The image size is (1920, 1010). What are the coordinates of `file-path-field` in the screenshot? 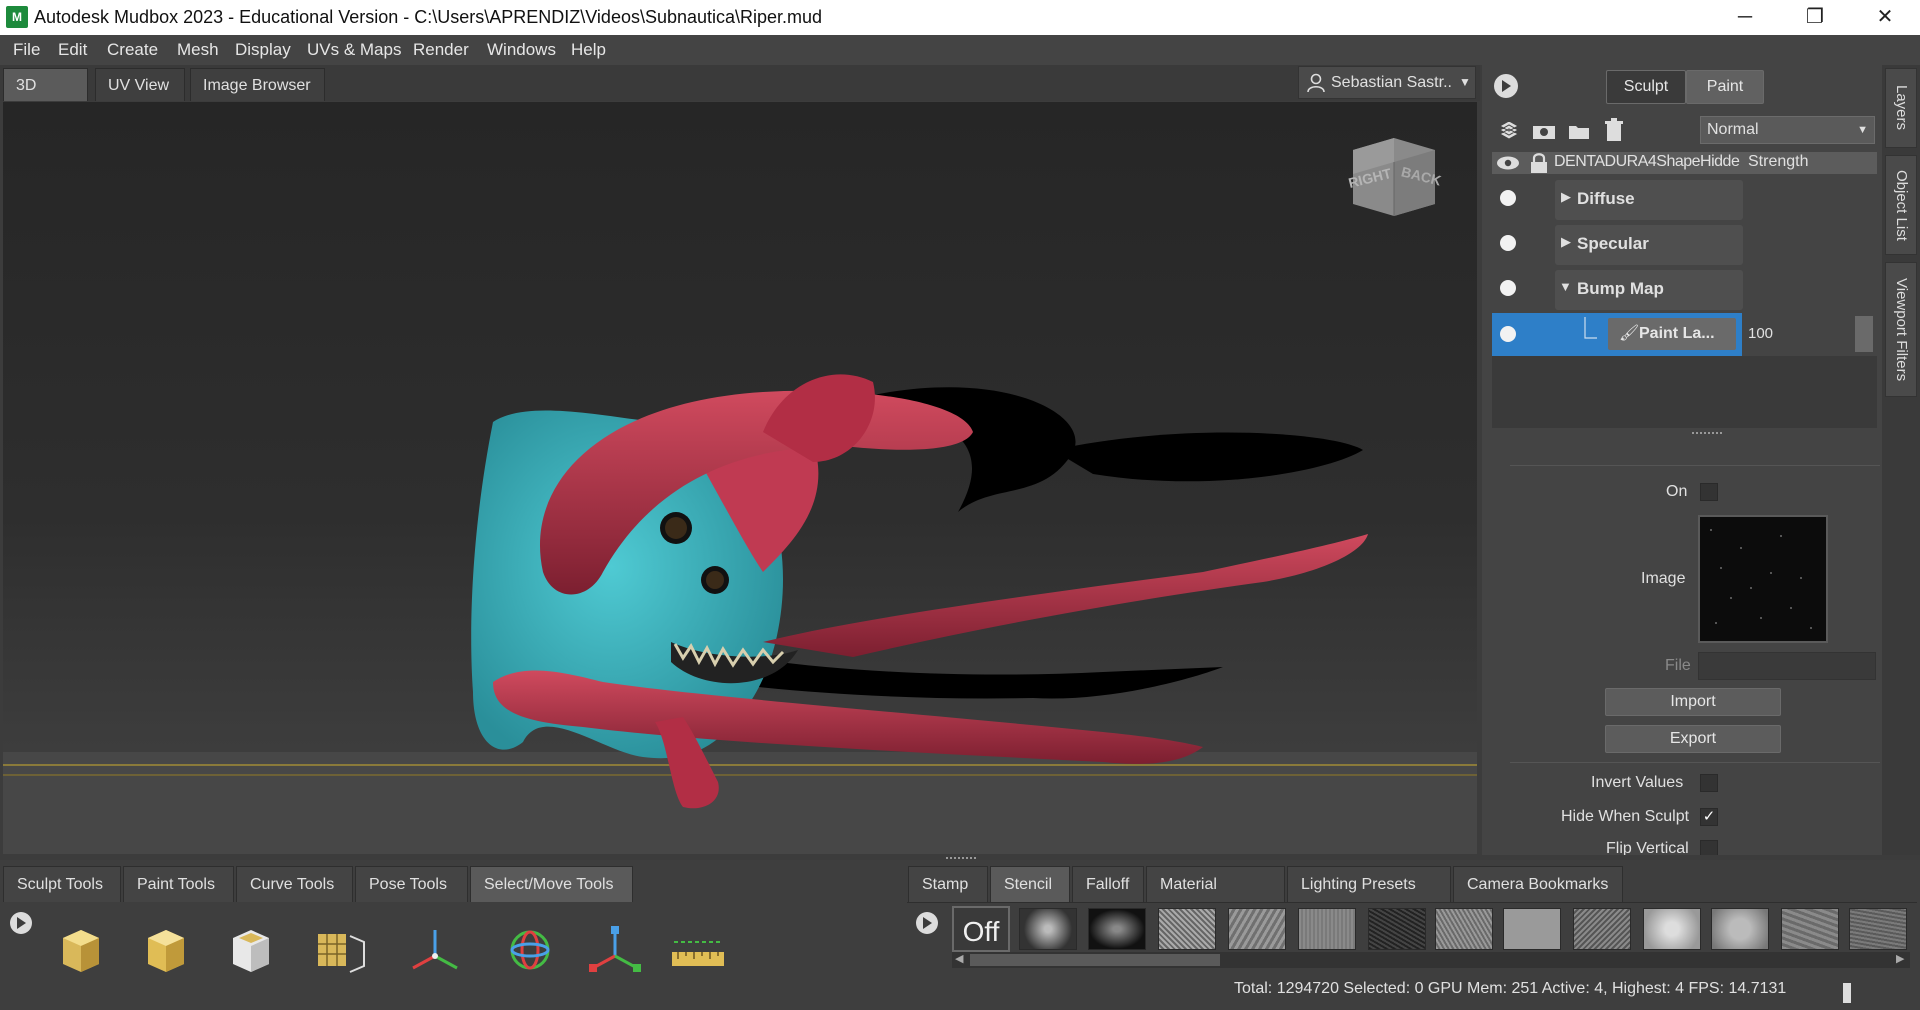 It's located at (1787, 666).